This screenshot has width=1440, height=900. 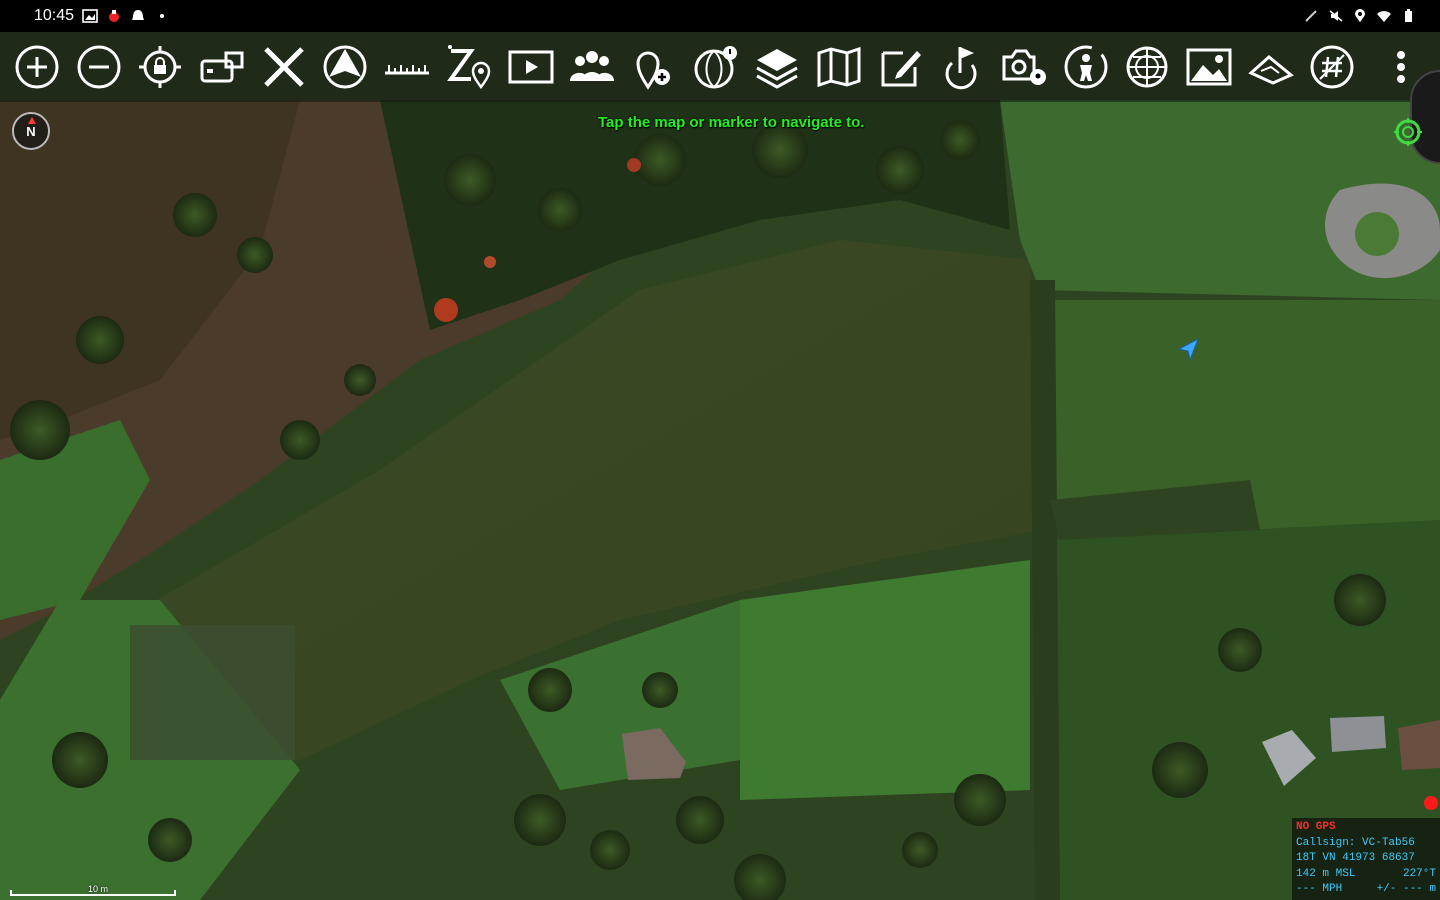 I want to click on navigation-hint-text: Tap the map or marker to navigate to., so click(x=731, y=122).